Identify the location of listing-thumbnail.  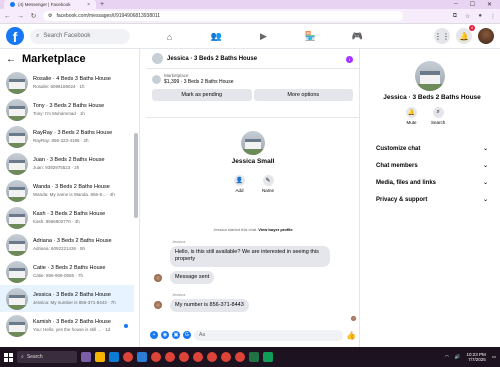
(17, 325).